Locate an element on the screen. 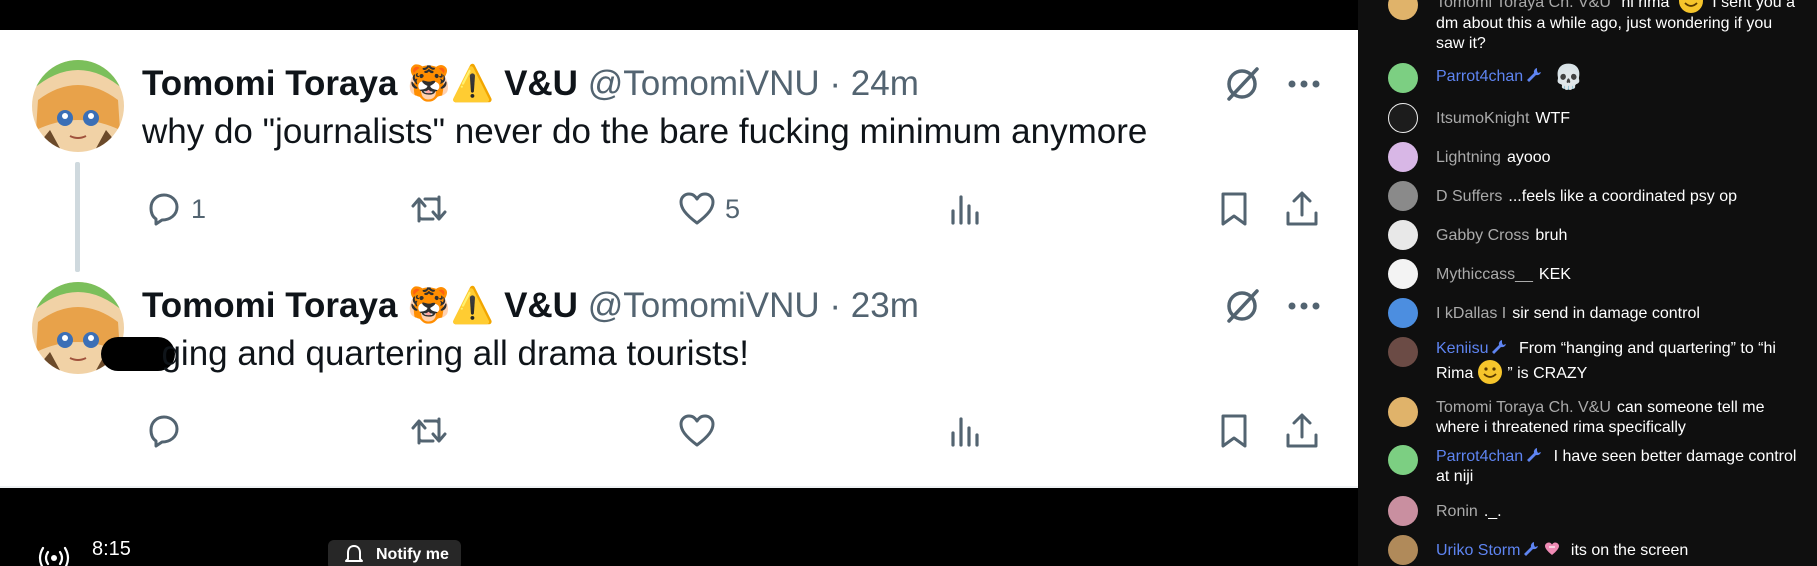 This screenshot has height=566, width=1817. timestamp: 24m is located at coordinates (885, 83).